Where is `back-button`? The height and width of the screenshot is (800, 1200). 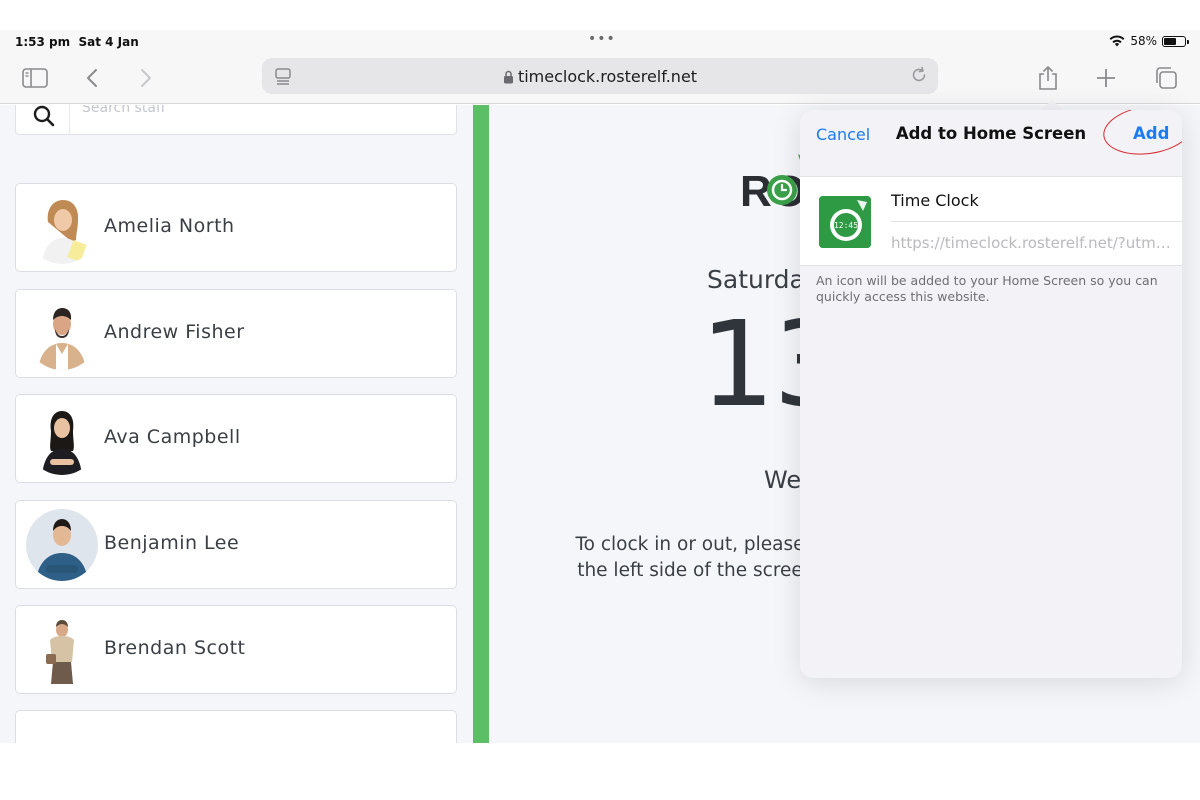
back-button is located at coordinates (92, 78).